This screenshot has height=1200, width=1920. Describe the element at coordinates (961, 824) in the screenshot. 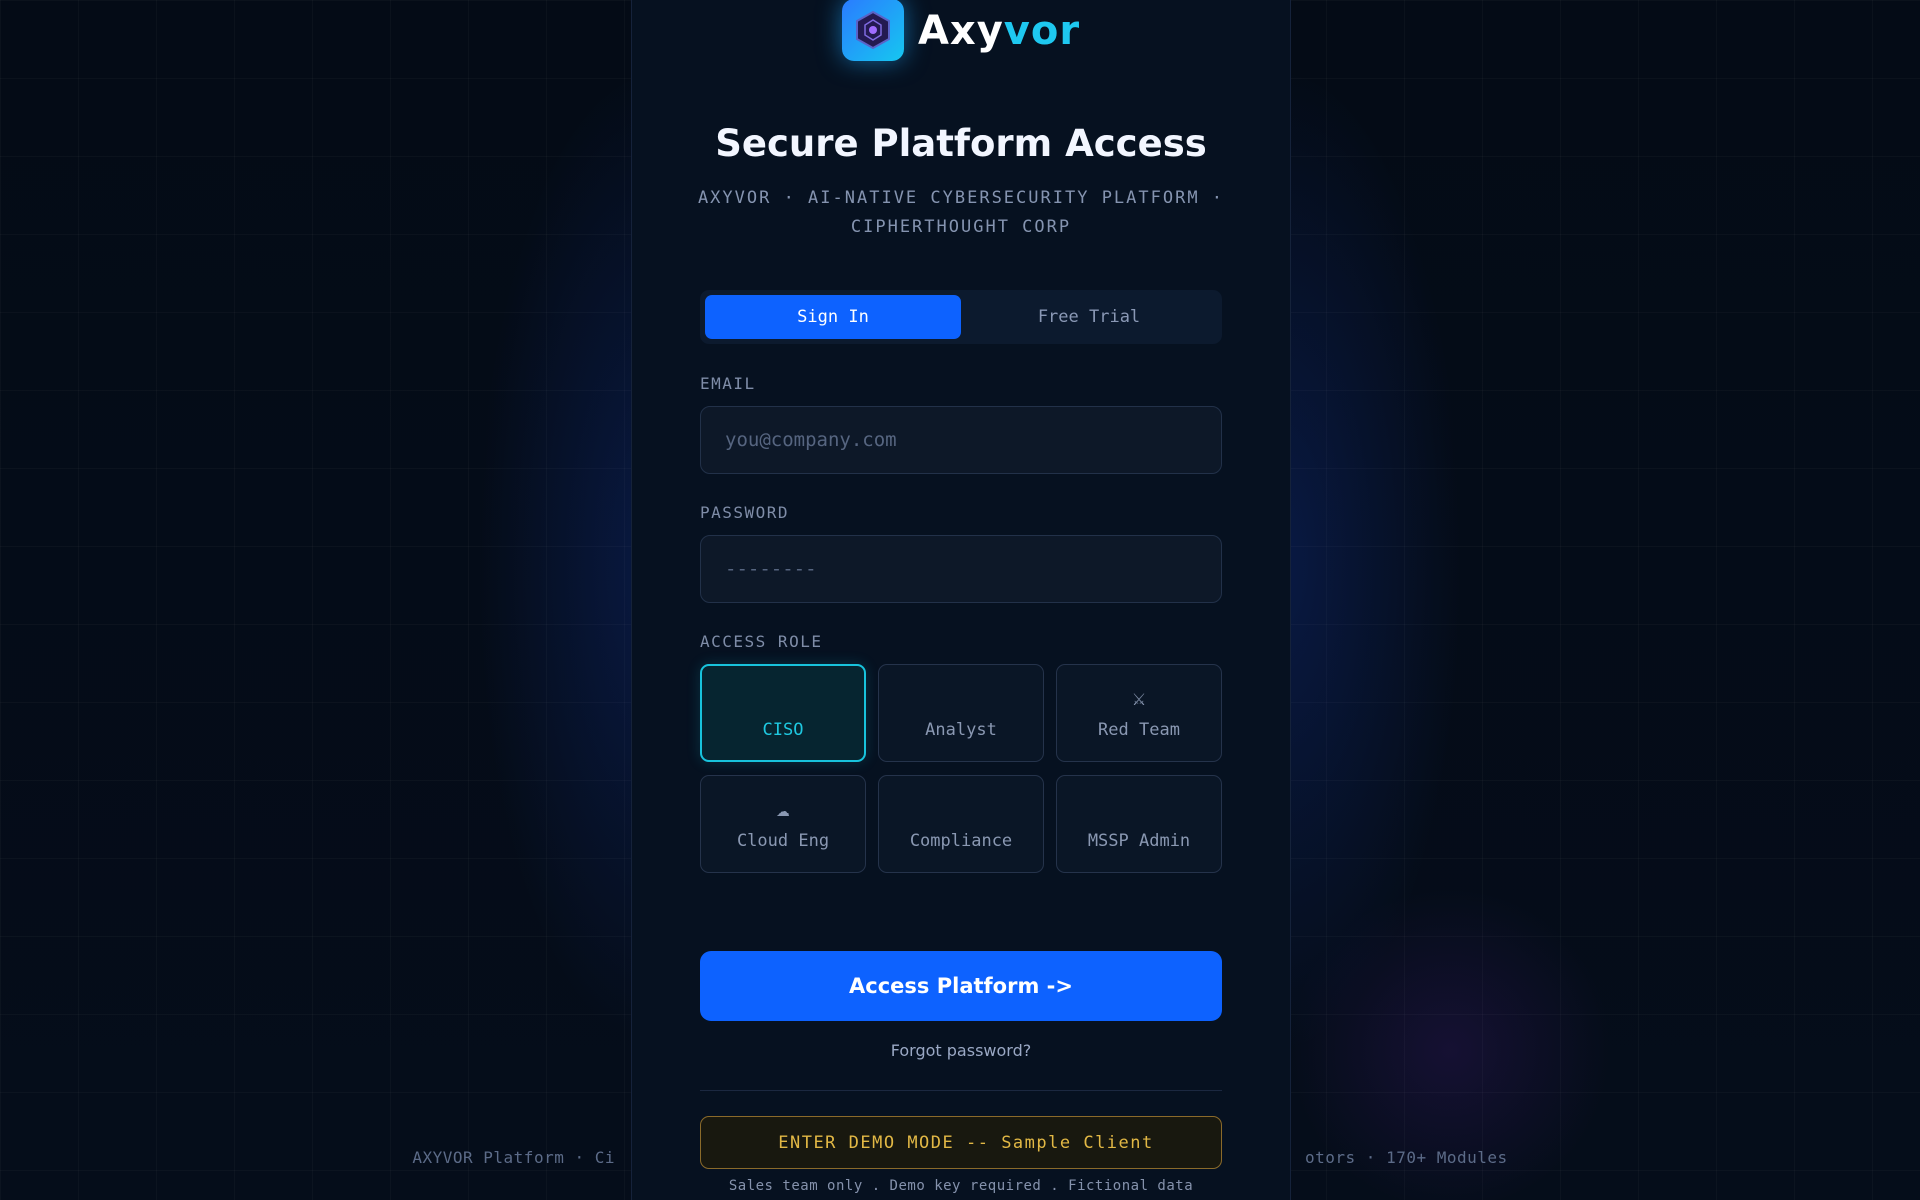

I see `role-compliance: Compliance` at that location.